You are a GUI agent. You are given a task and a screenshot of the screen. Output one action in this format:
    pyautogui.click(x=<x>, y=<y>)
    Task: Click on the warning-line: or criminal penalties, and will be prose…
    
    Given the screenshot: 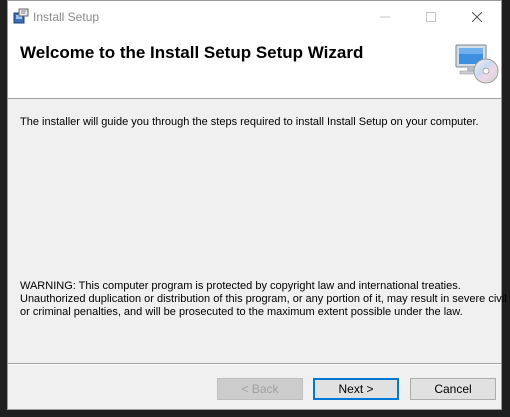 What is the action you would take?
    pyautogui.click(x=241, y=312)
    